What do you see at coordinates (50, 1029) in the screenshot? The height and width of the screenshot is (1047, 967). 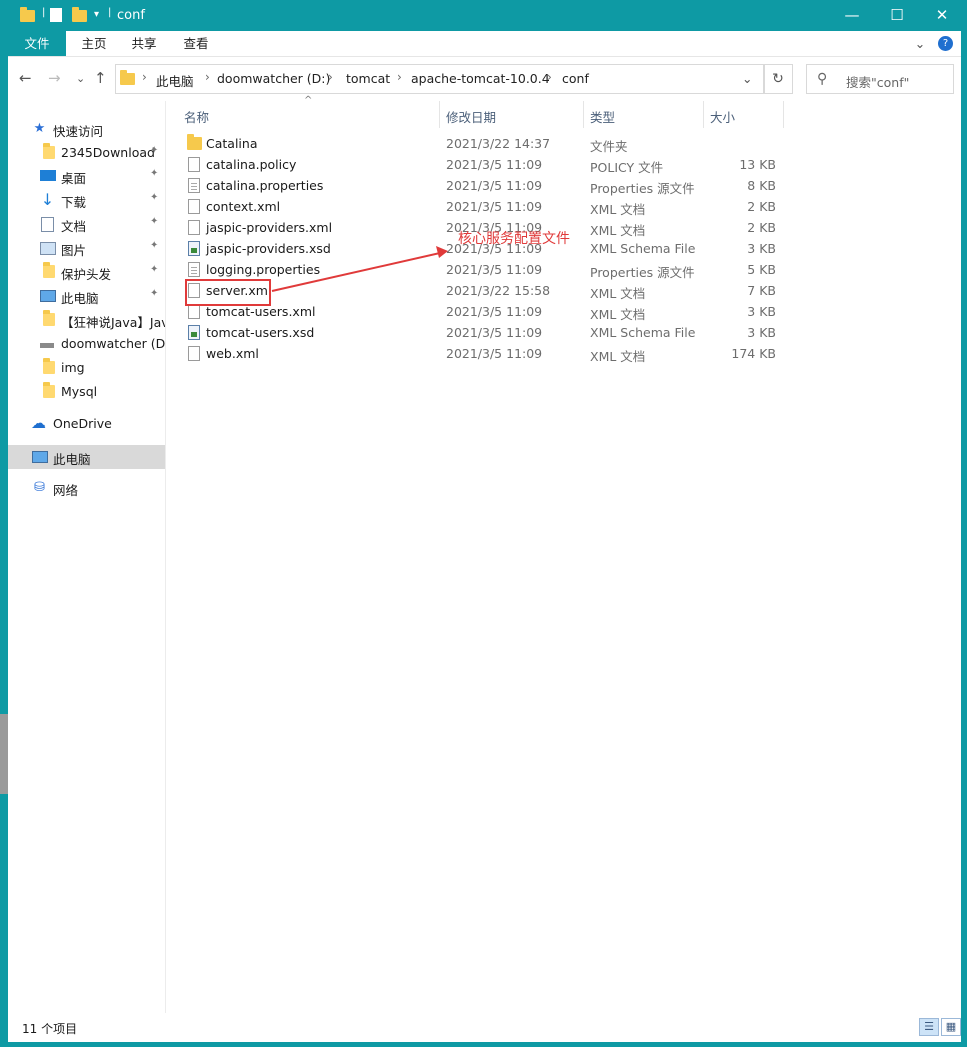 I see `status-item-count: 11 个项目` at bounding box center [50, 1029].